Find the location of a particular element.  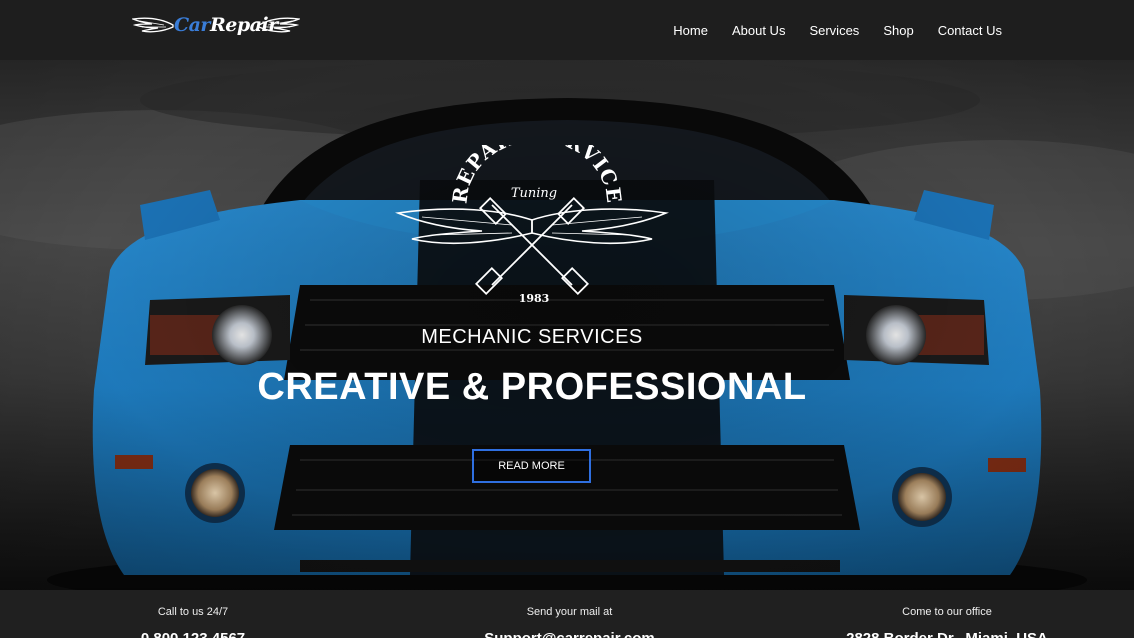

svg-text: Tuning is located at coordinates (534, 193).